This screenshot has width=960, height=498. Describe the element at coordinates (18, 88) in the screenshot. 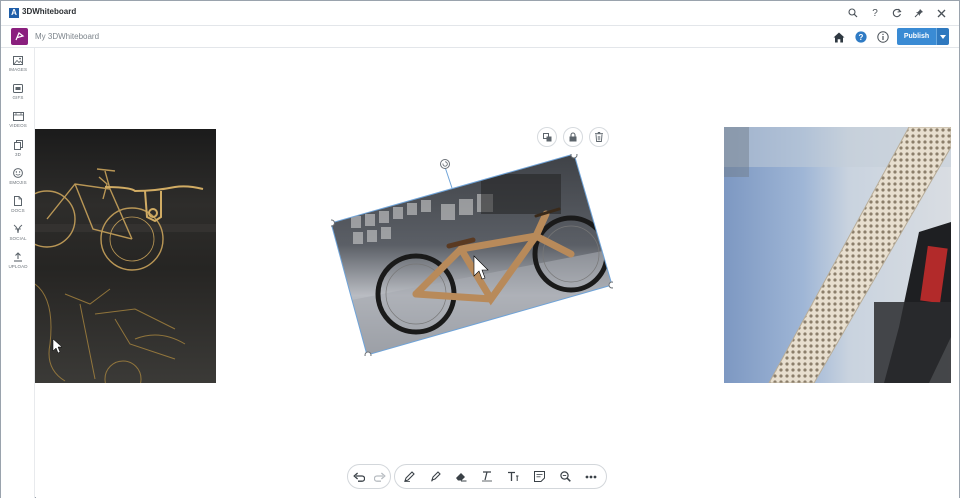

I see `gif-icon` at that location.